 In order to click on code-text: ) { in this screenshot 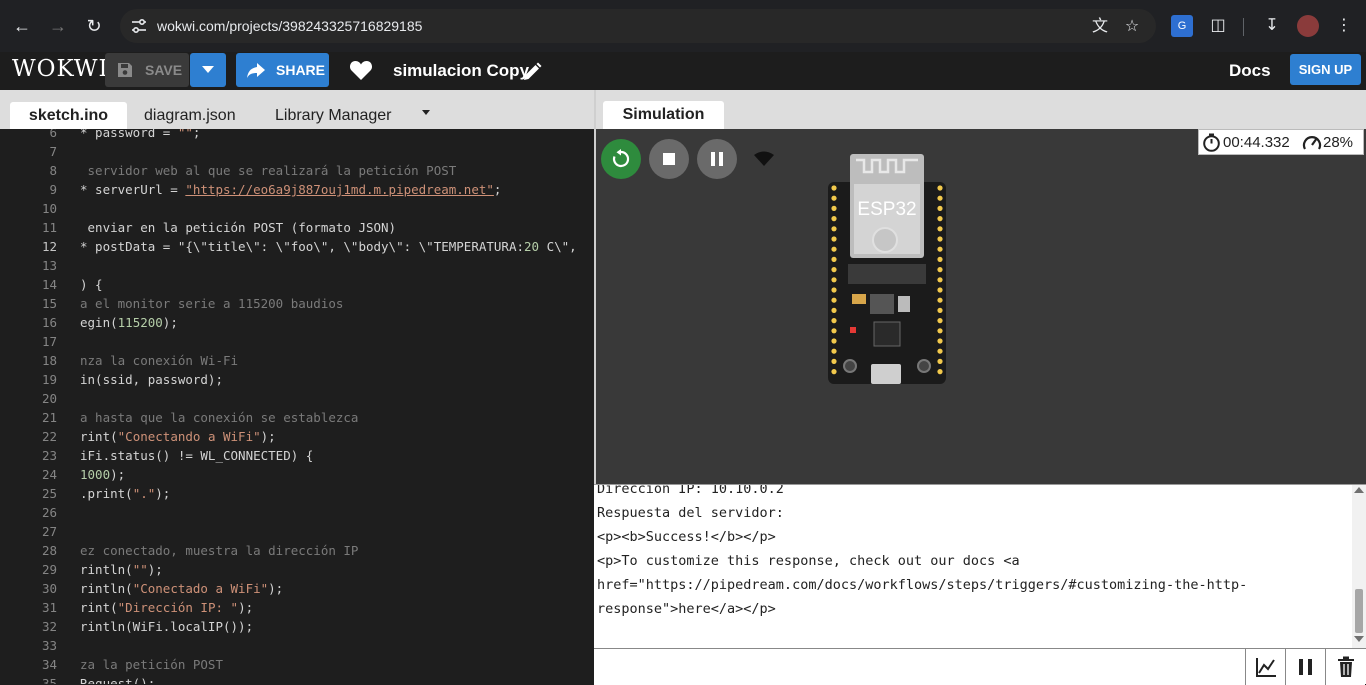, I will do `click(91, 284)`.